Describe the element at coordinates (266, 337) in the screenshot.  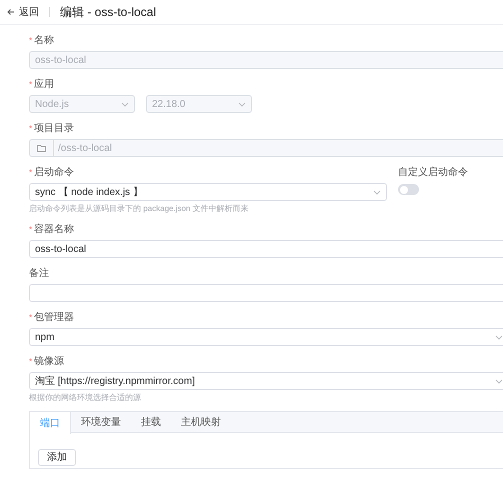
I see `select-field: npm` at that location.